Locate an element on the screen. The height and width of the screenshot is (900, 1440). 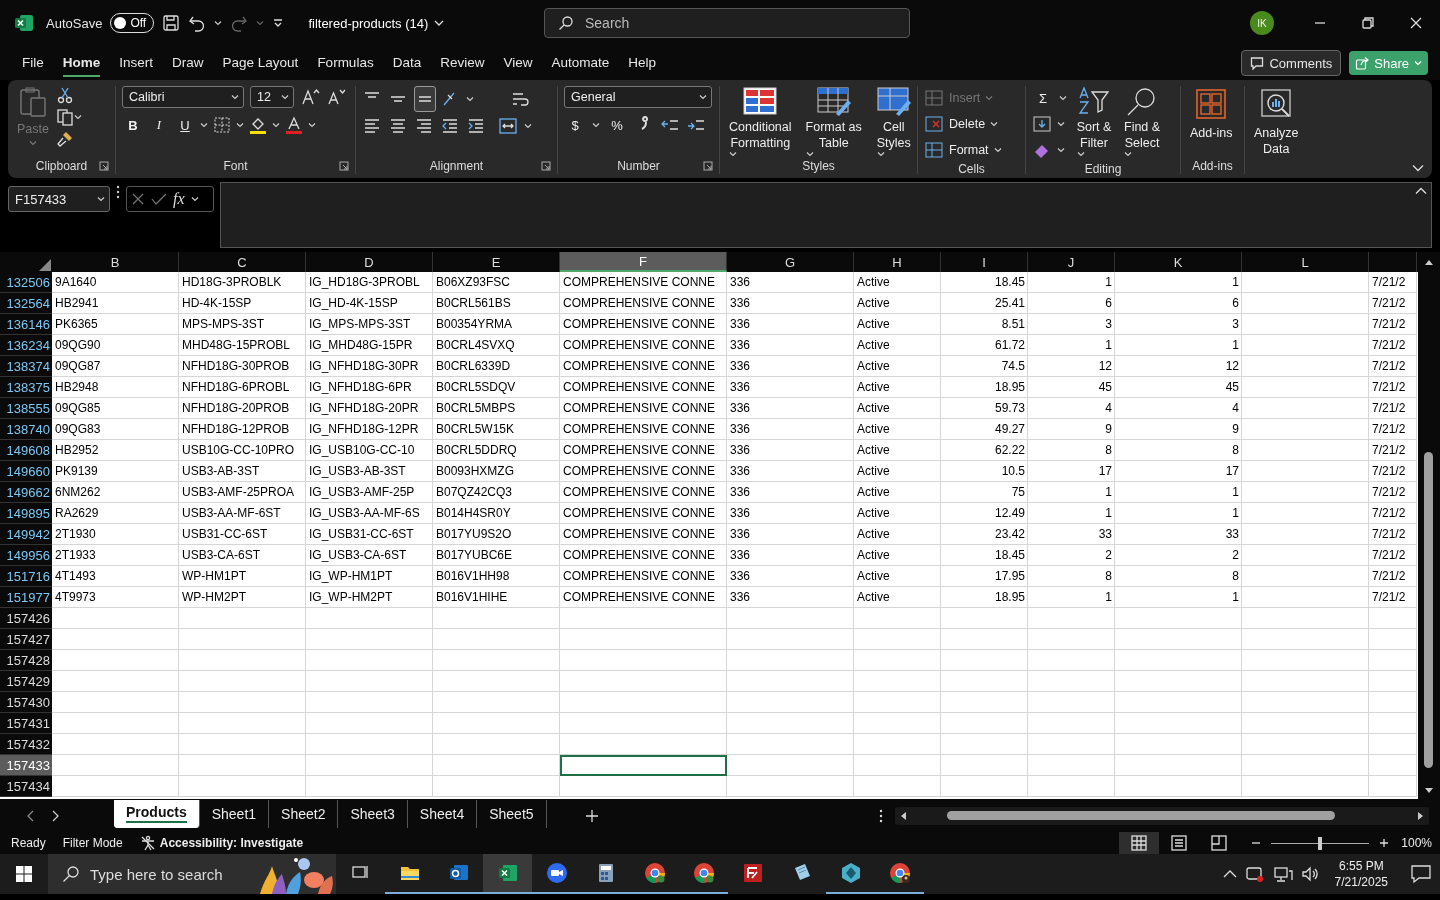
align-bottom-button is located at coordinates (425, 99).